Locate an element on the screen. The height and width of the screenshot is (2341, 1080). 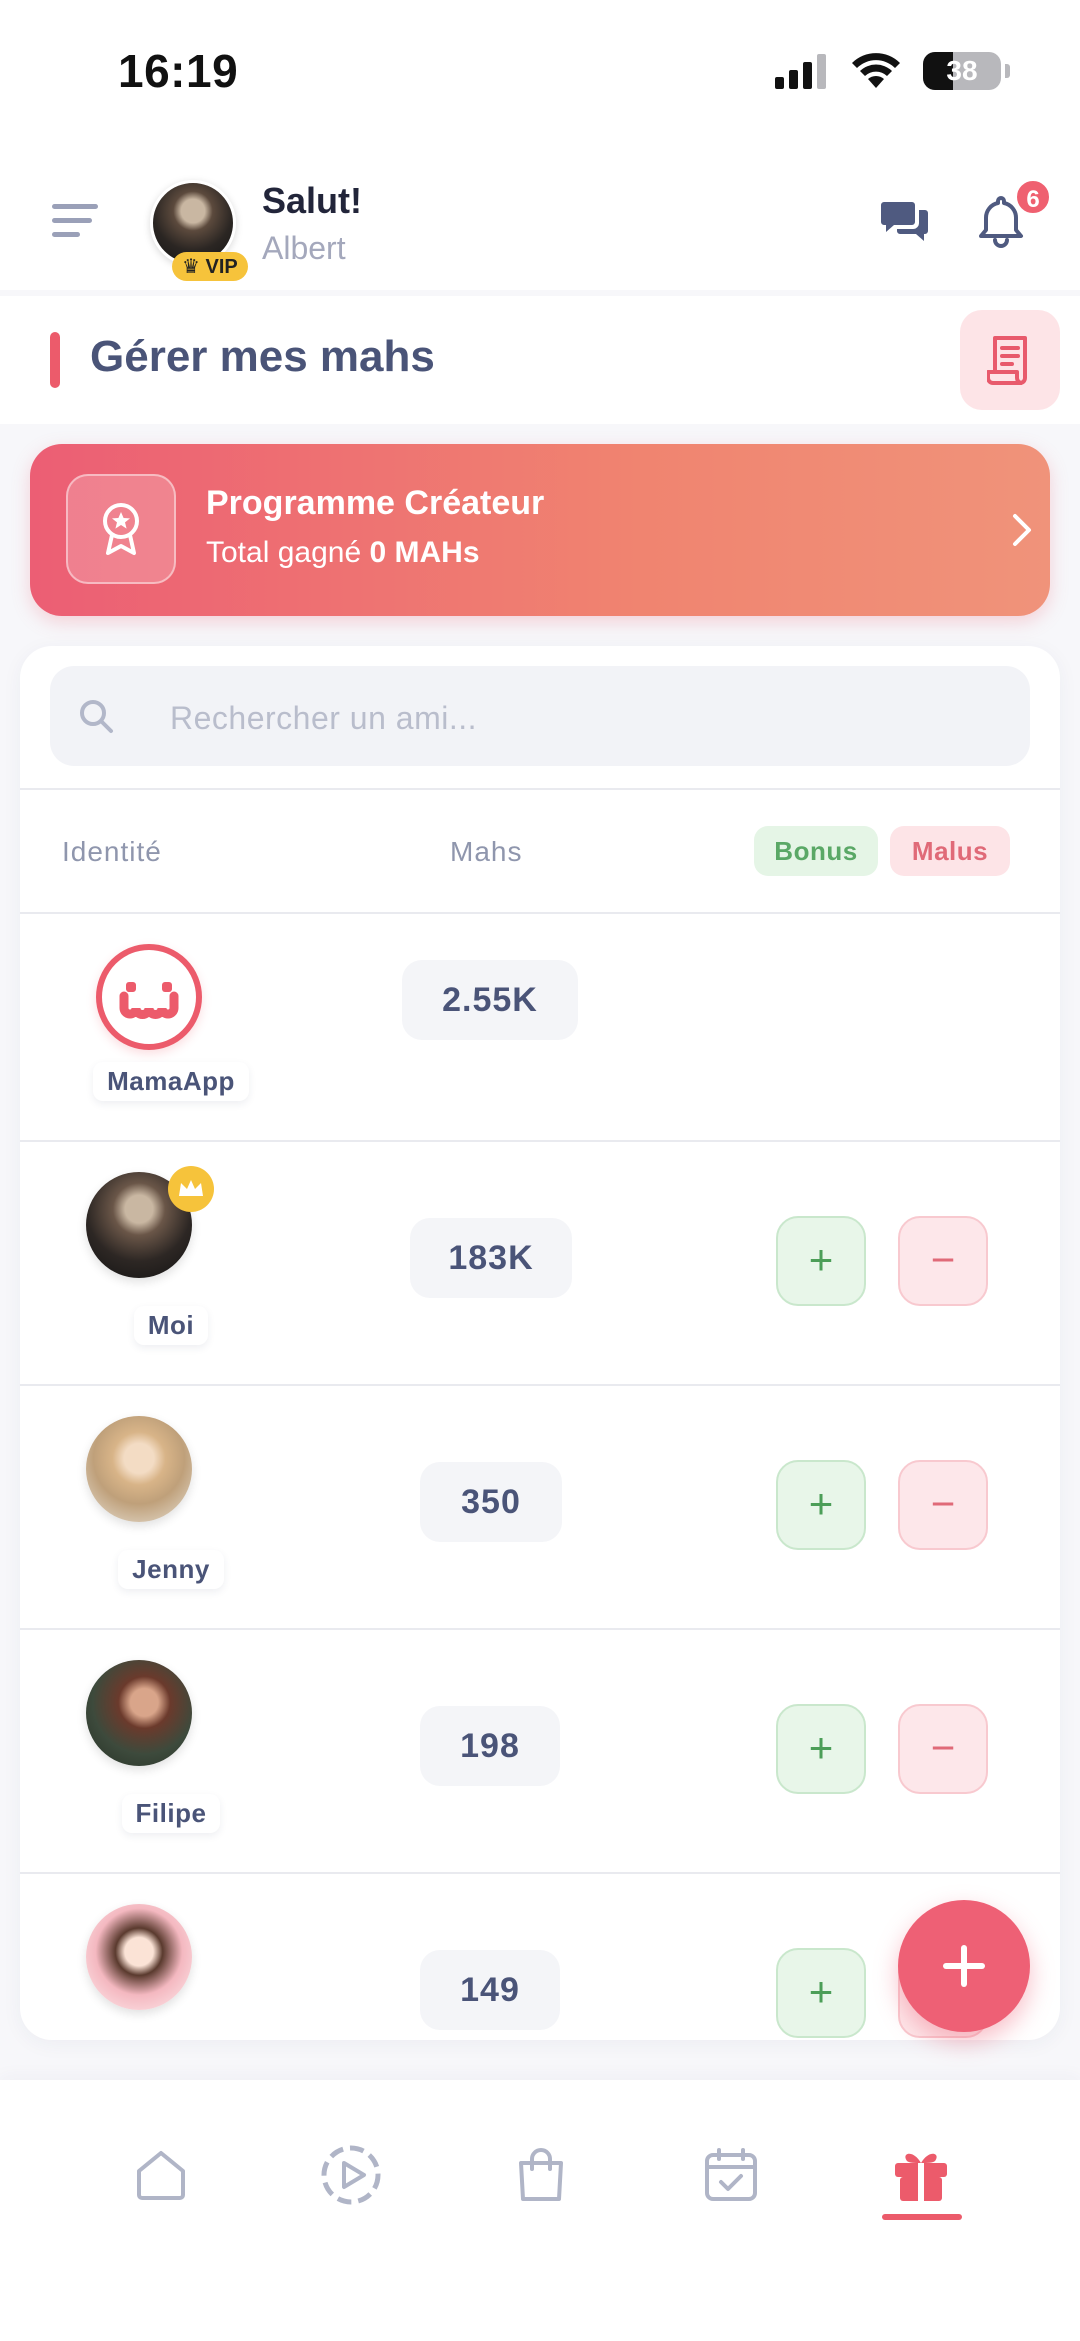
table-row: Moi 183K + − is located at coordinates (540, 1264).